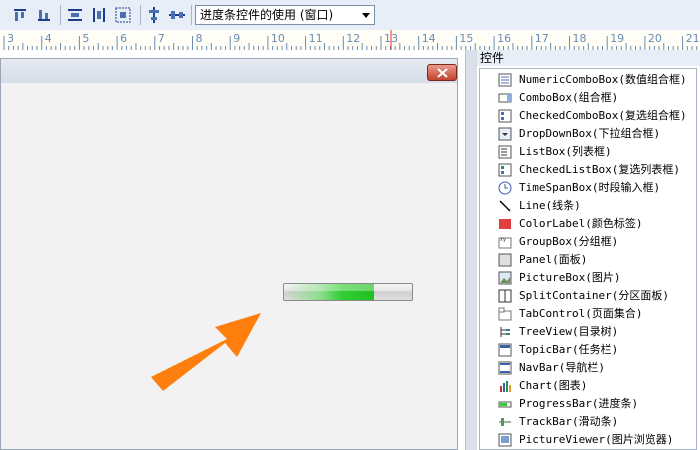  I want to click on toolbox-item-label: NumericComboBox(数值组合框), so click(603, 79).